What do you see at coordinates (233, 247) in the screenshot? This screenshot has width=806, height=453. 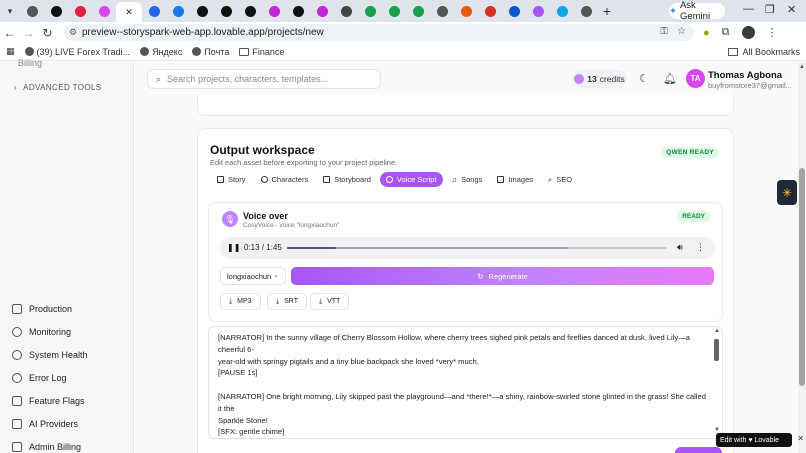 I see `pause-icon: ❚❚` at bounding box center [233, 247].